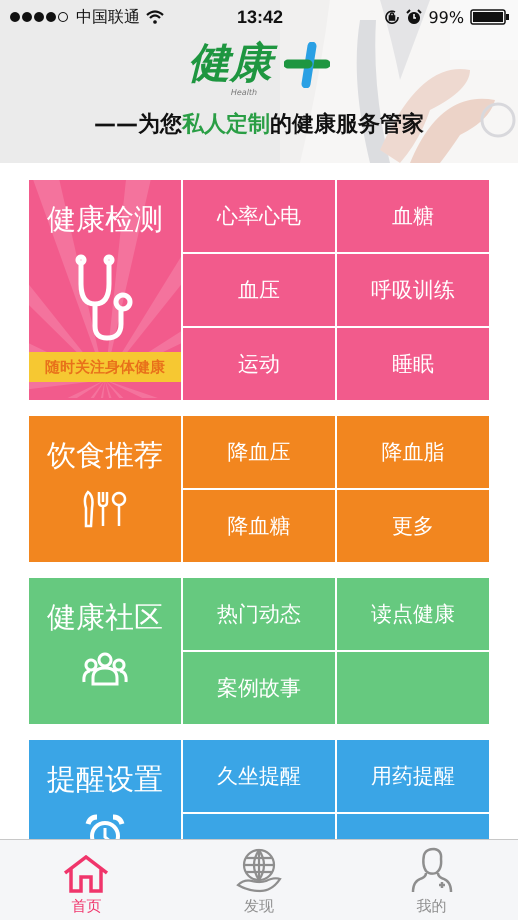  I want to click on menu-cell: 案例故事, so click(259, 688).